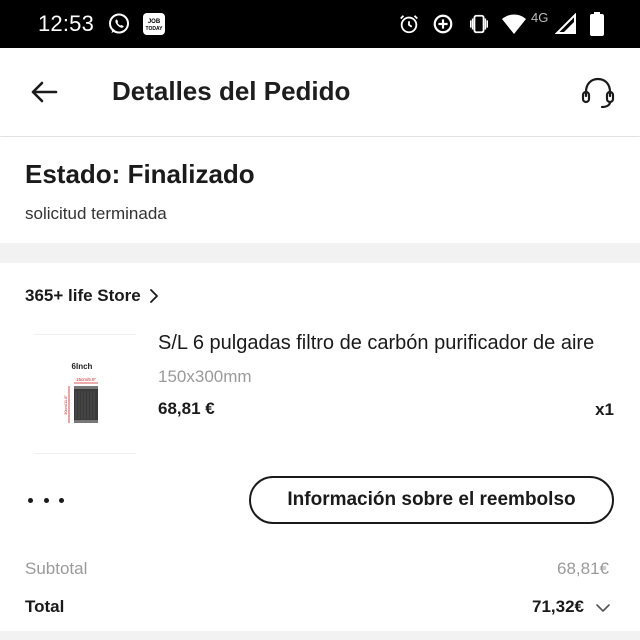 This screenshot has height=640, width=640. Describe the element at coordinates (82, 366) in the screenshot. I see `product-image-label: 6Inch` at that location.